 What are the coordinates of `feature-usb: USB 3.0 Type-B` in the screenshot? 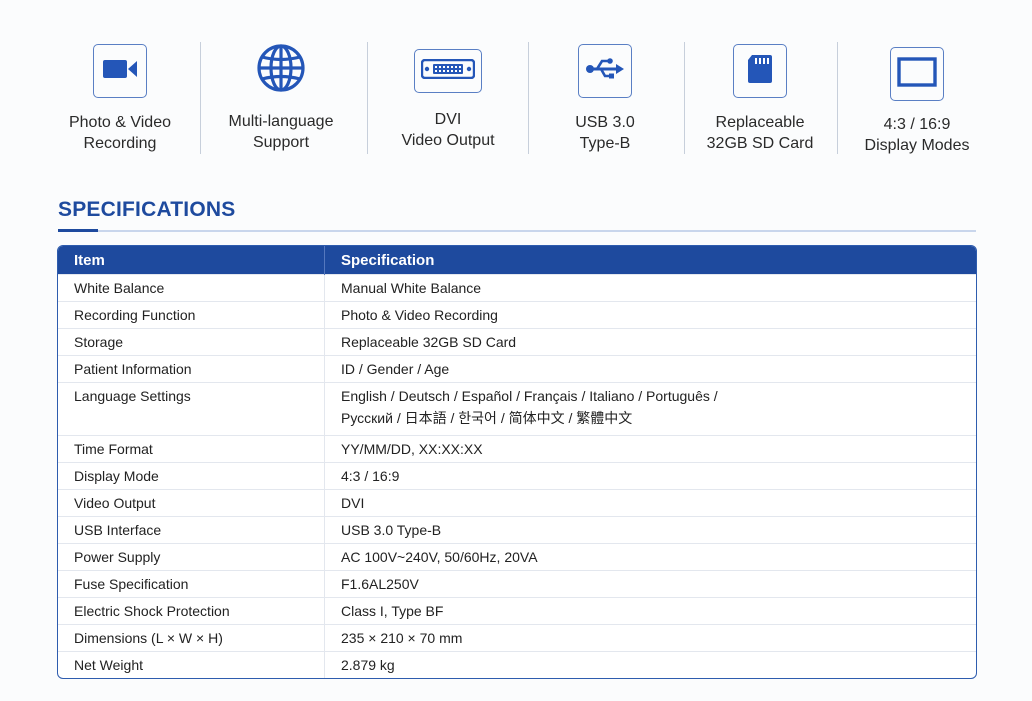 It's located at (605, 98).